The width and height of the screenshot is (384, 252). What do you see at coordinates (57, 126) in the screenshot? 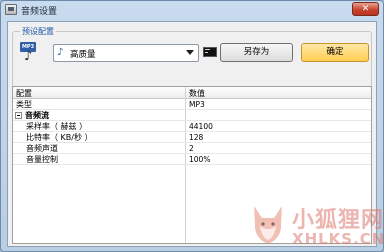
I see `row-label: 采样率（ 赫兹 ）` at bounding box center [57, 126].